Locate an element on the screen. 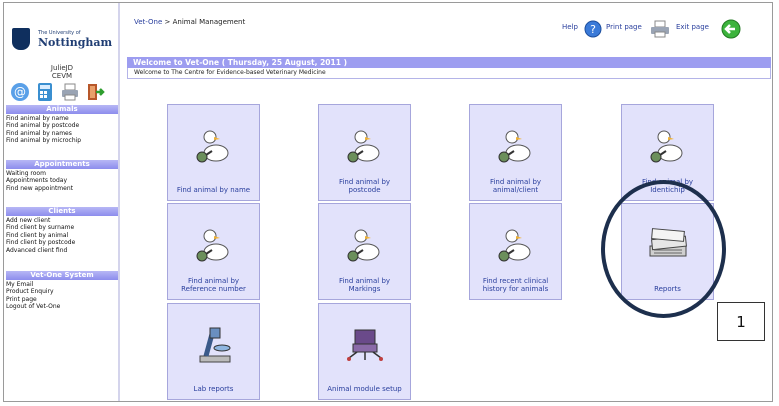  tile-find-animal-by-postcode: Find animal by postcode is located at coordinates (364, 152).